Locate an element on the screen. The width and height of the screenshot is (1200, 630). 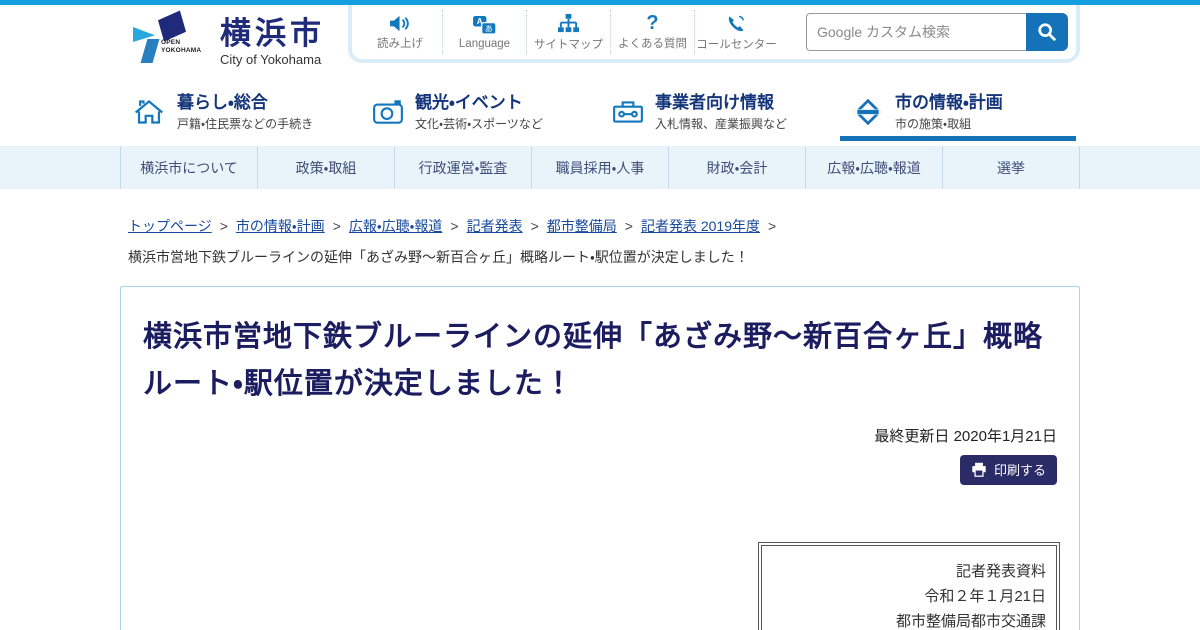
magnifier-icon is located at coordinates (1047, 32).